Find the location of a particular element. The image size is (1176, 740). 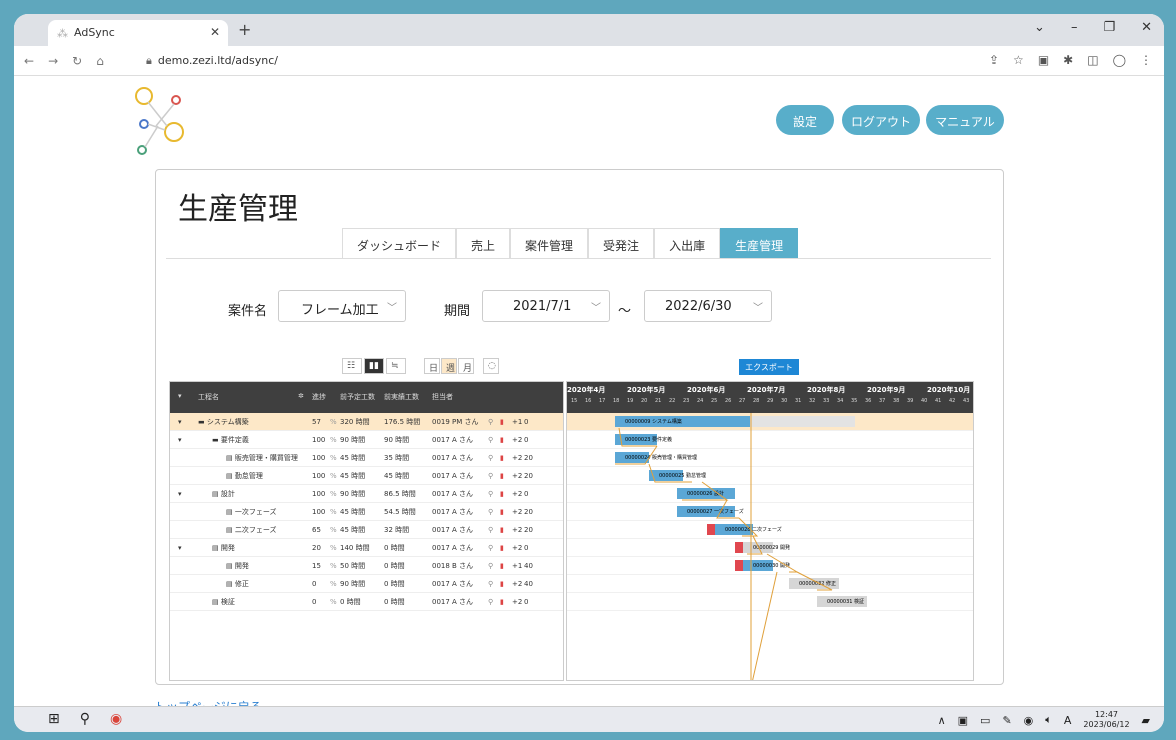

ime-indicator: A is located at coordinates (1068, 720).